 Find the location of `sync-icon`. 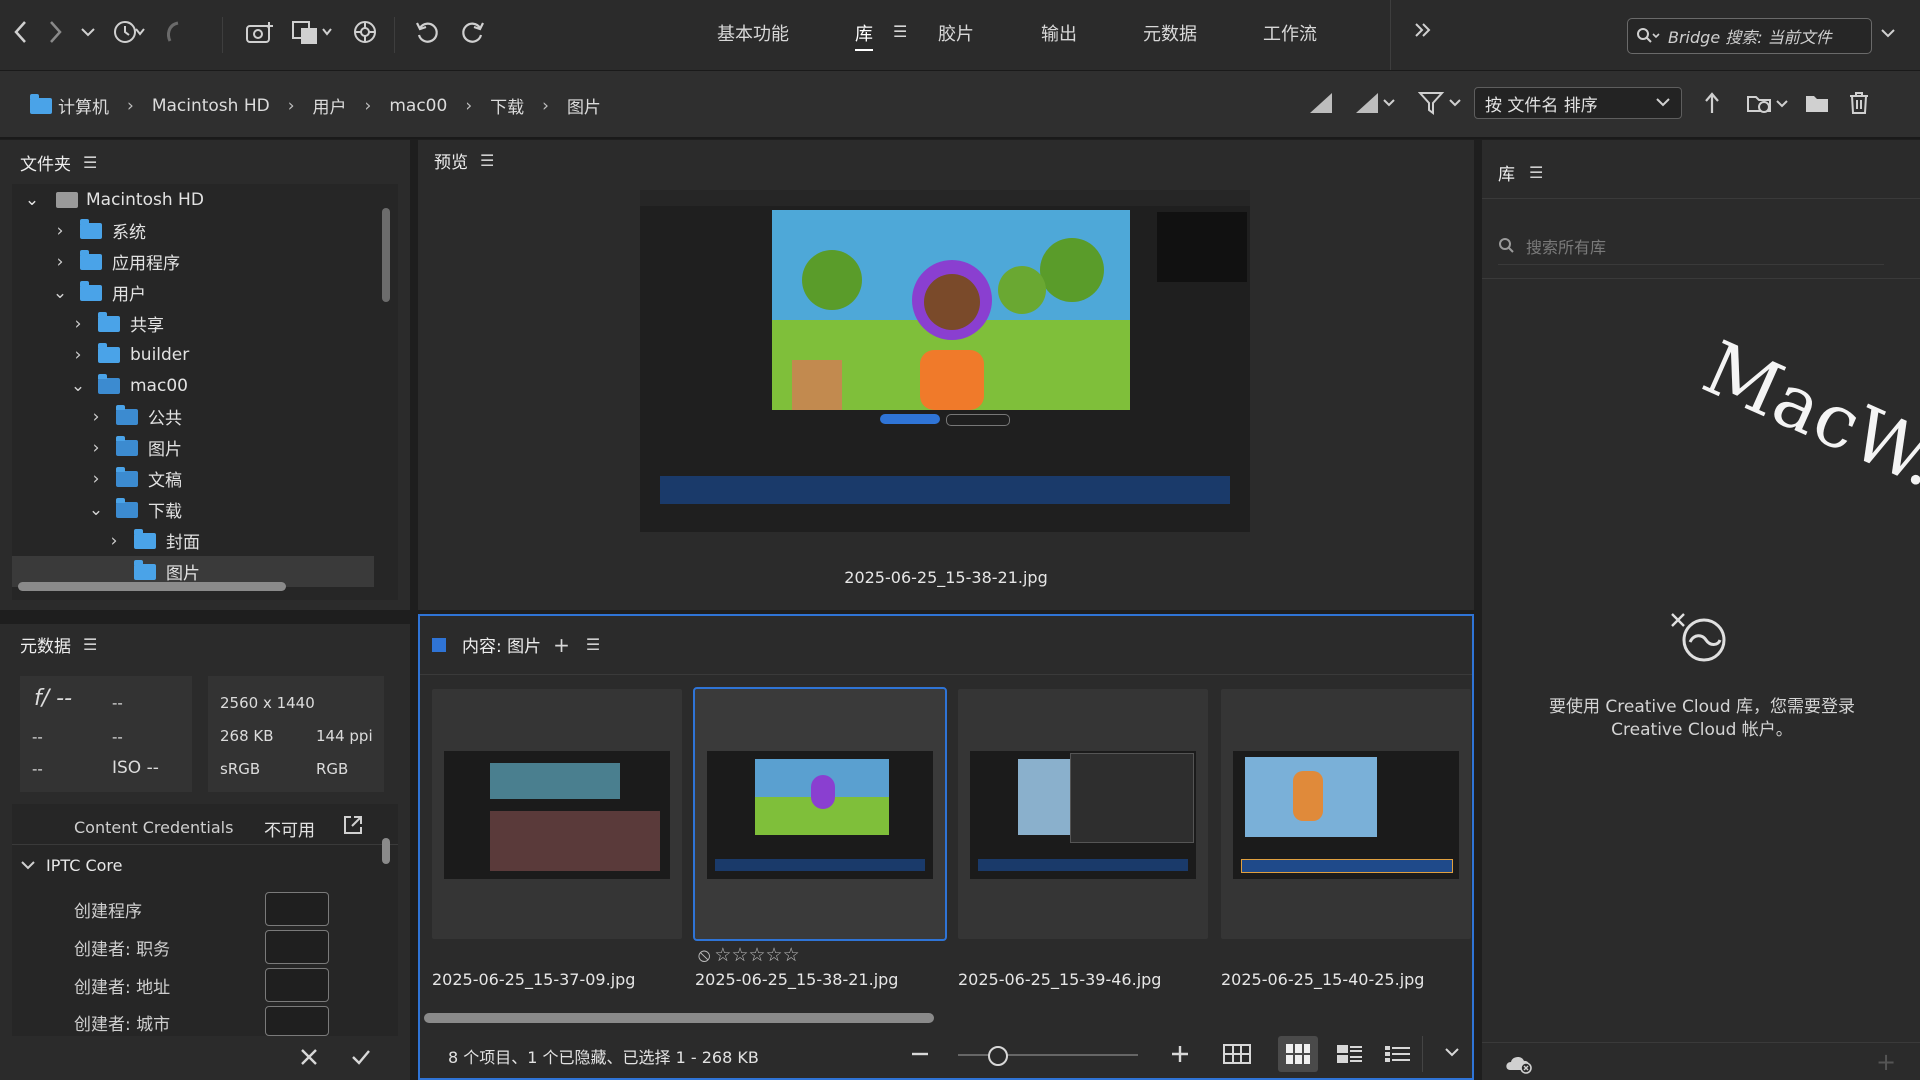

sync-icon is located at coordinates (365, 32).